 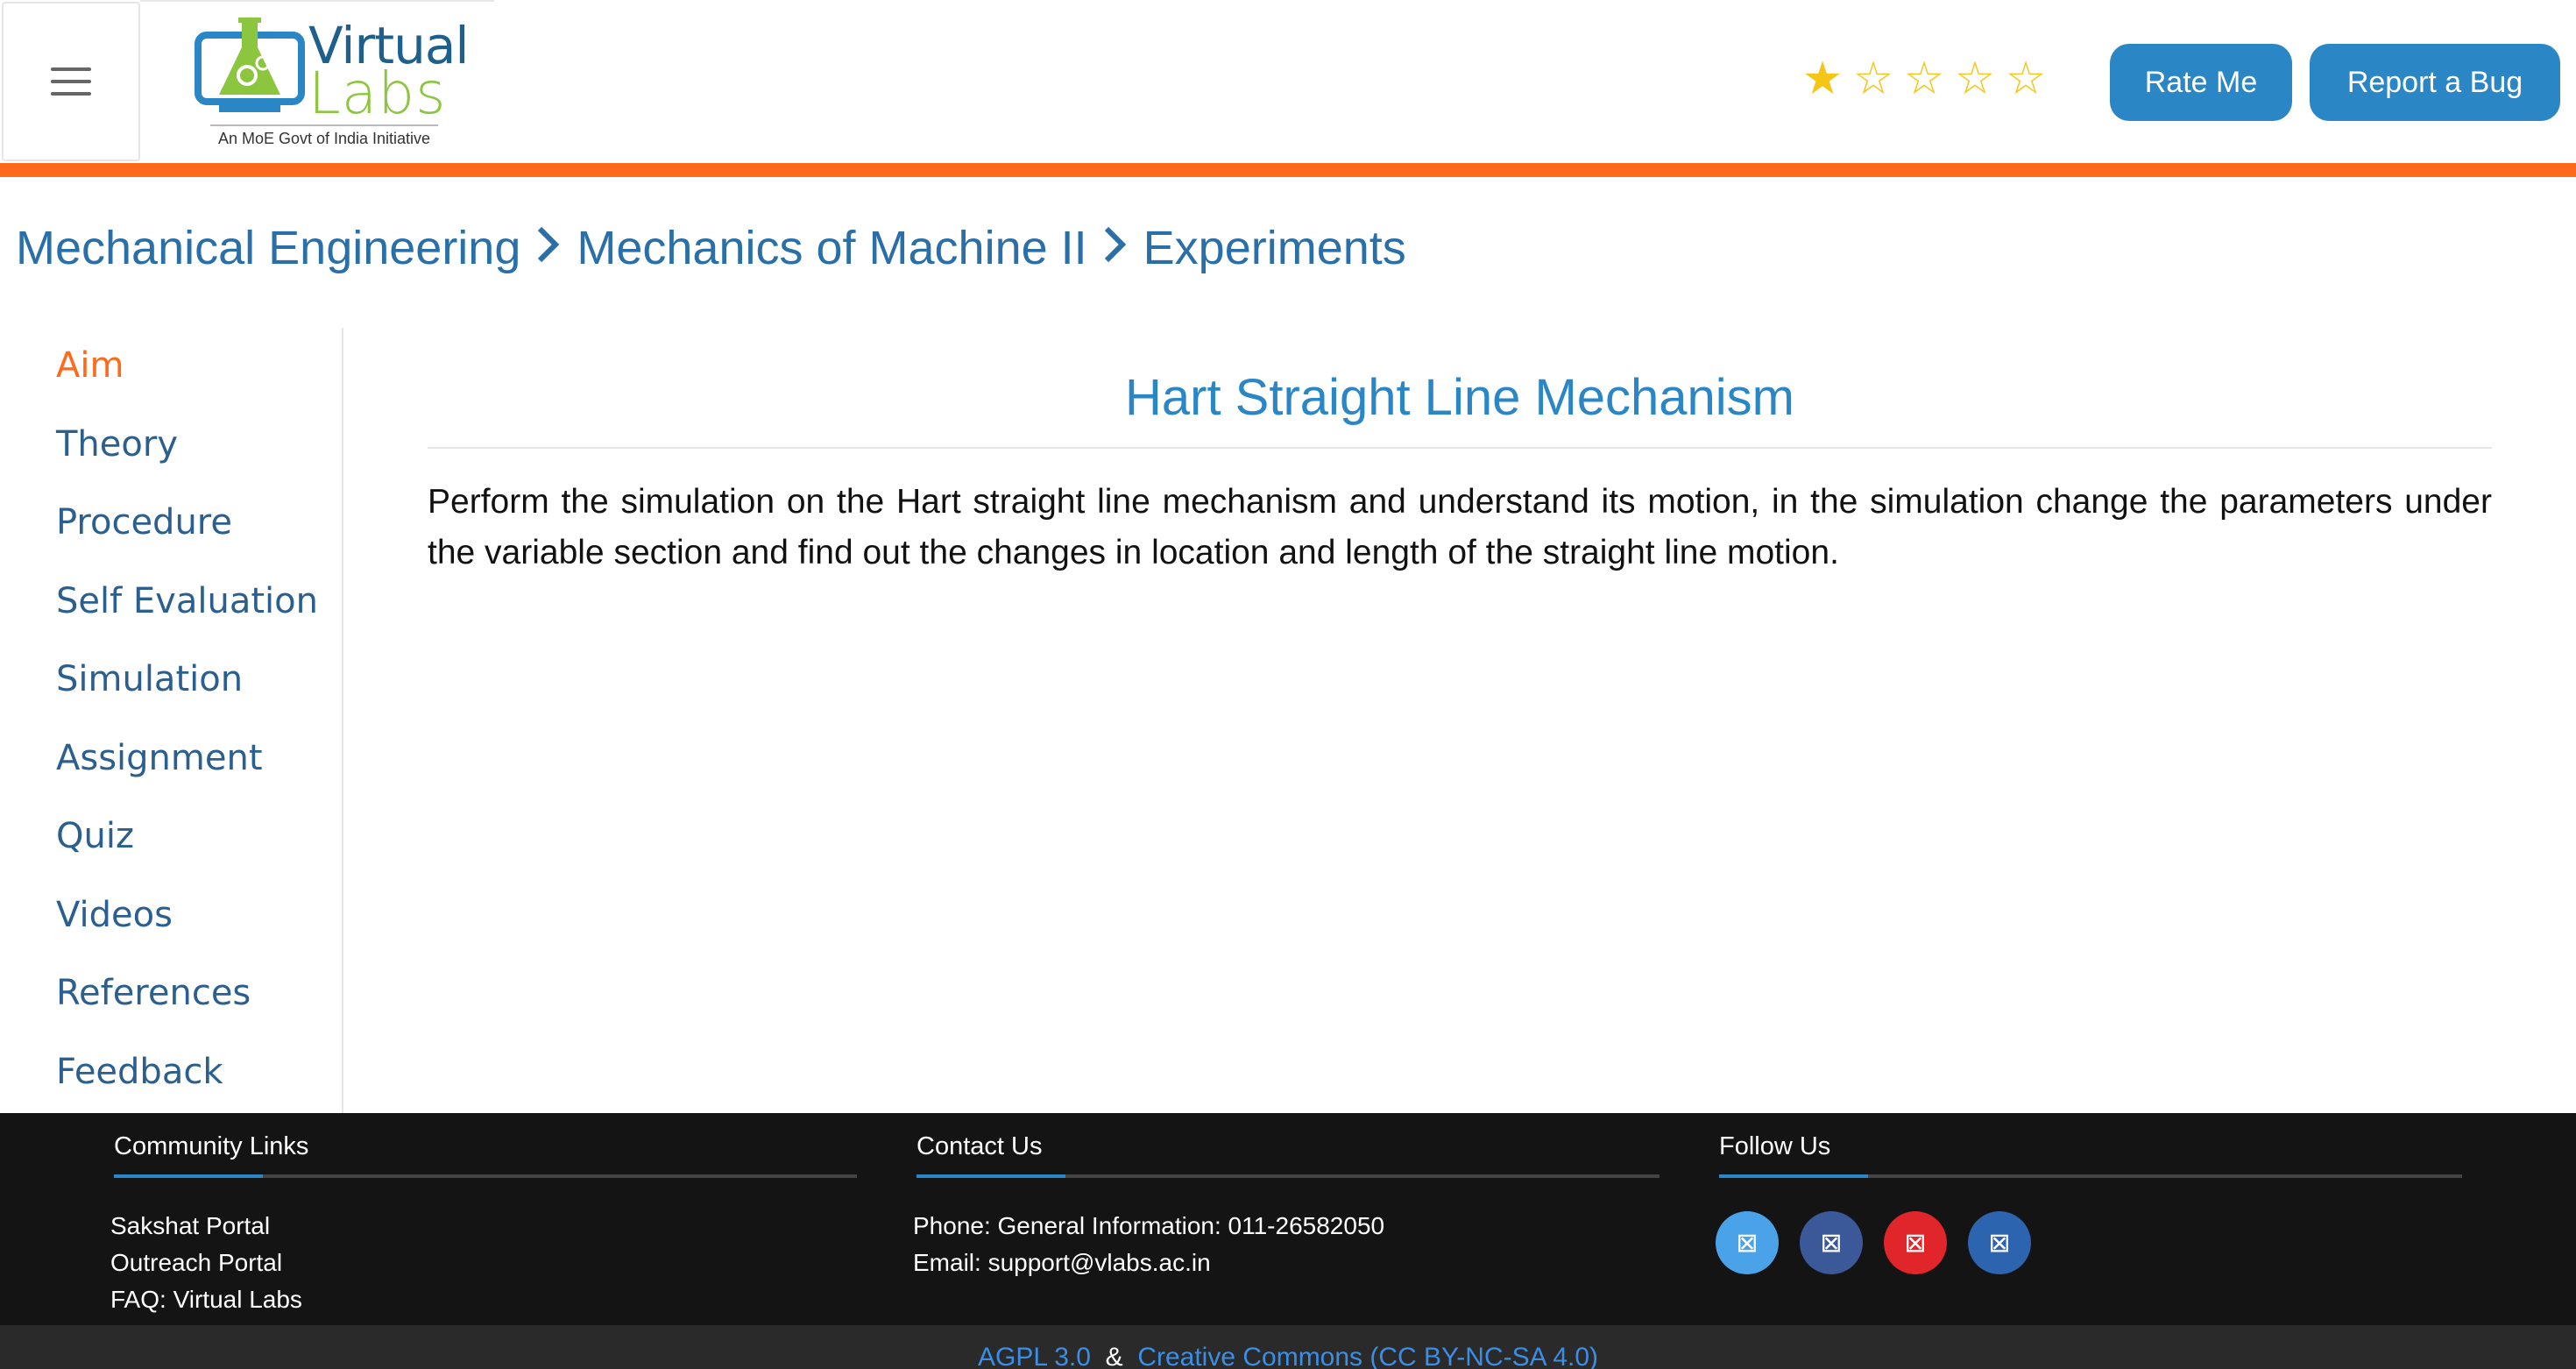 What do you see at coordinates (483, 1263) in the screenshot?
I see `footer-link-outreach: Outreach Portal` at bounding box center [483, 1263].